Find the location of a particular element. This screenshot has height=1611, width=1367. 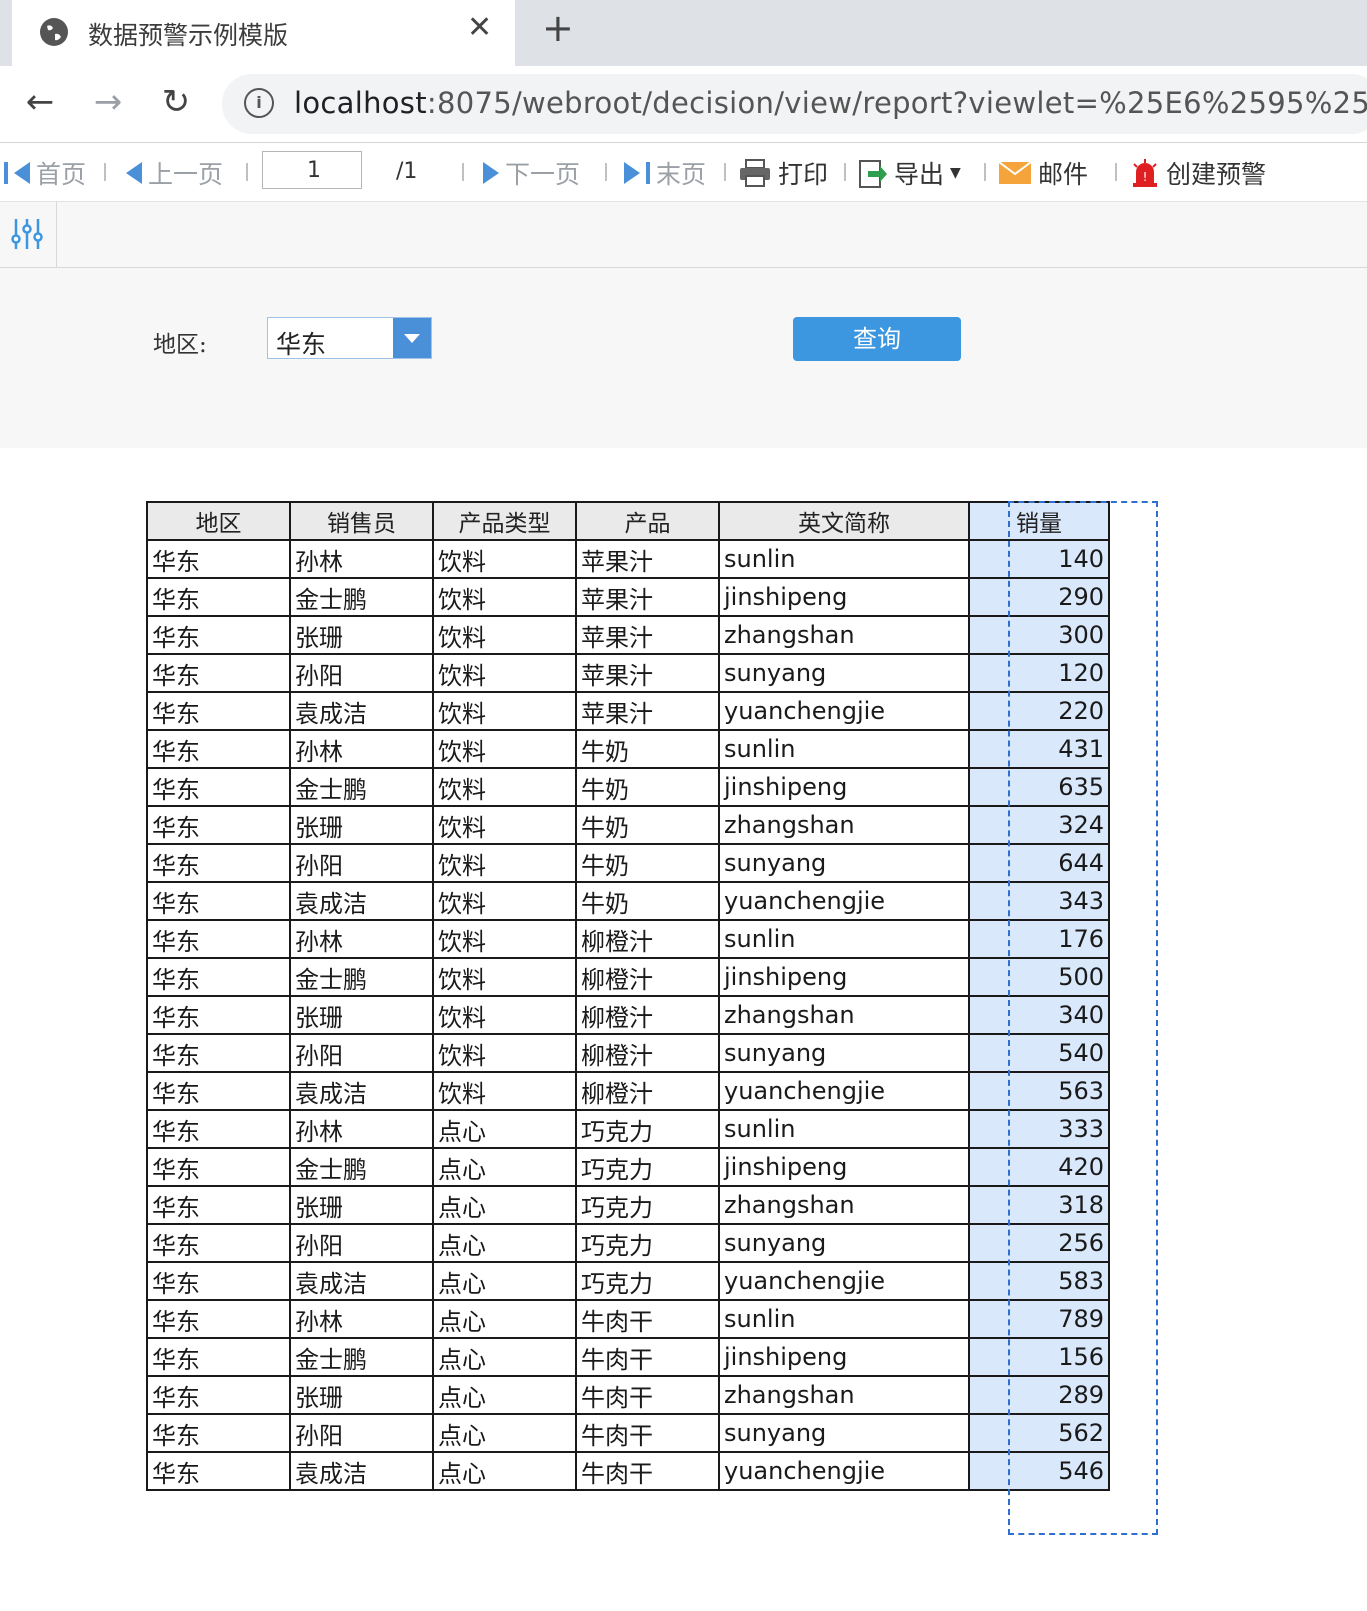

first-page-button: 首页 is located at coordinates (45, 173).